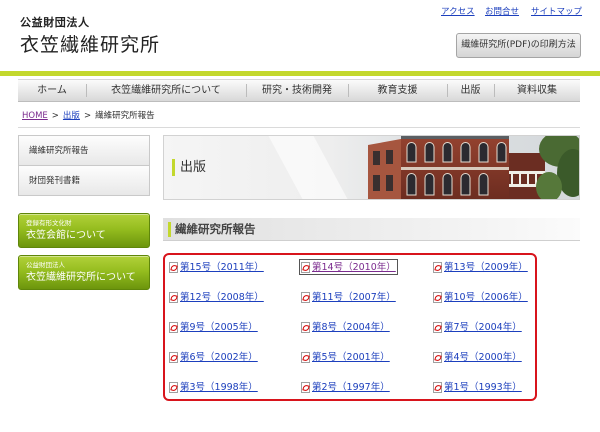  I want to click on site-logo: 公益財団法人 衣笠繊維研究所, so click(90, 36).